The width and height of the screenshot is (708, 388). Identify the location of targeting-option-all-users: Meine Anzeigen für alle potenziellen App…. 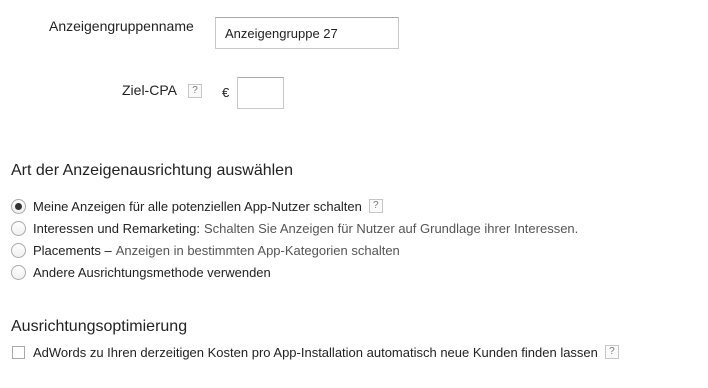
(294, 206).